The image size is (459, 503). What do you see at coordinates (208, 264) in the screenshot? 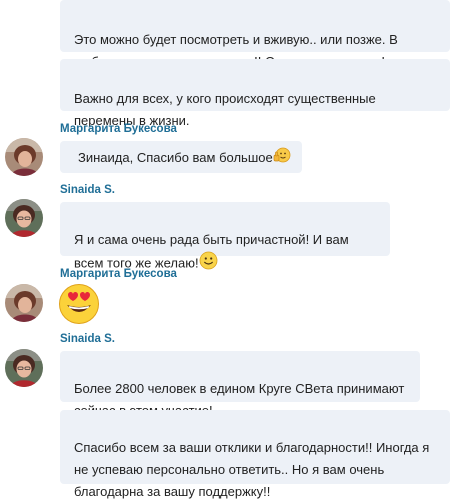
I see `smiley-icon` at bounding box center [208, 264].